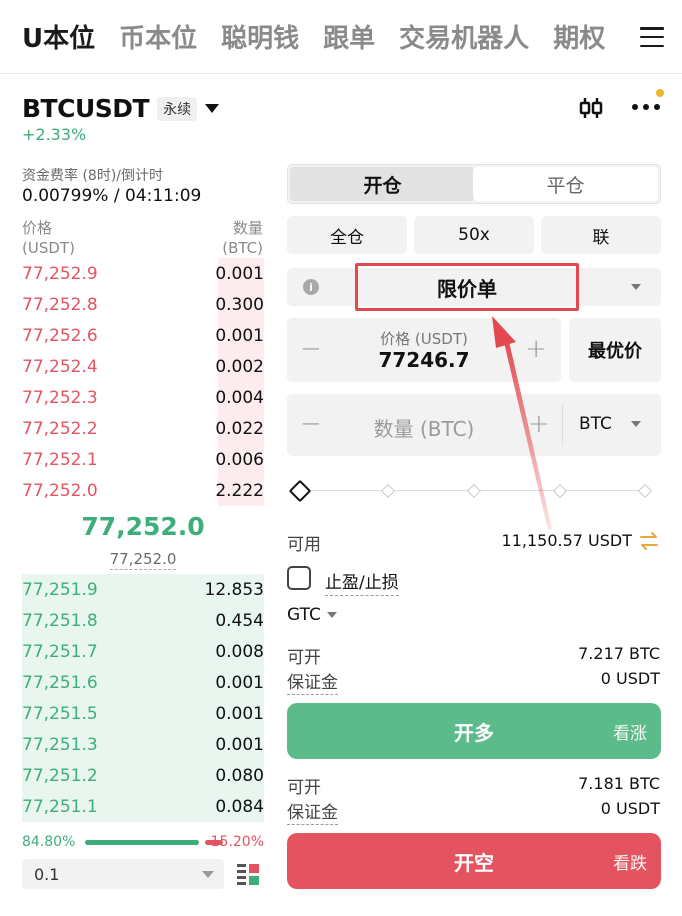 The image size is (682, 916). Describe the element at coordinates (143, 459) in the screenshot. I see `ask-row: 77,252.1 0.006` at that location.